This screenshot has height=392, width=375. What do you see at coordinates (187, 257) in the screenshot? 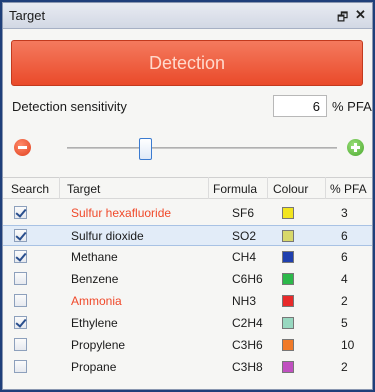
I see `table-row: Methane CH4 6` at bounding box center [187, 257].